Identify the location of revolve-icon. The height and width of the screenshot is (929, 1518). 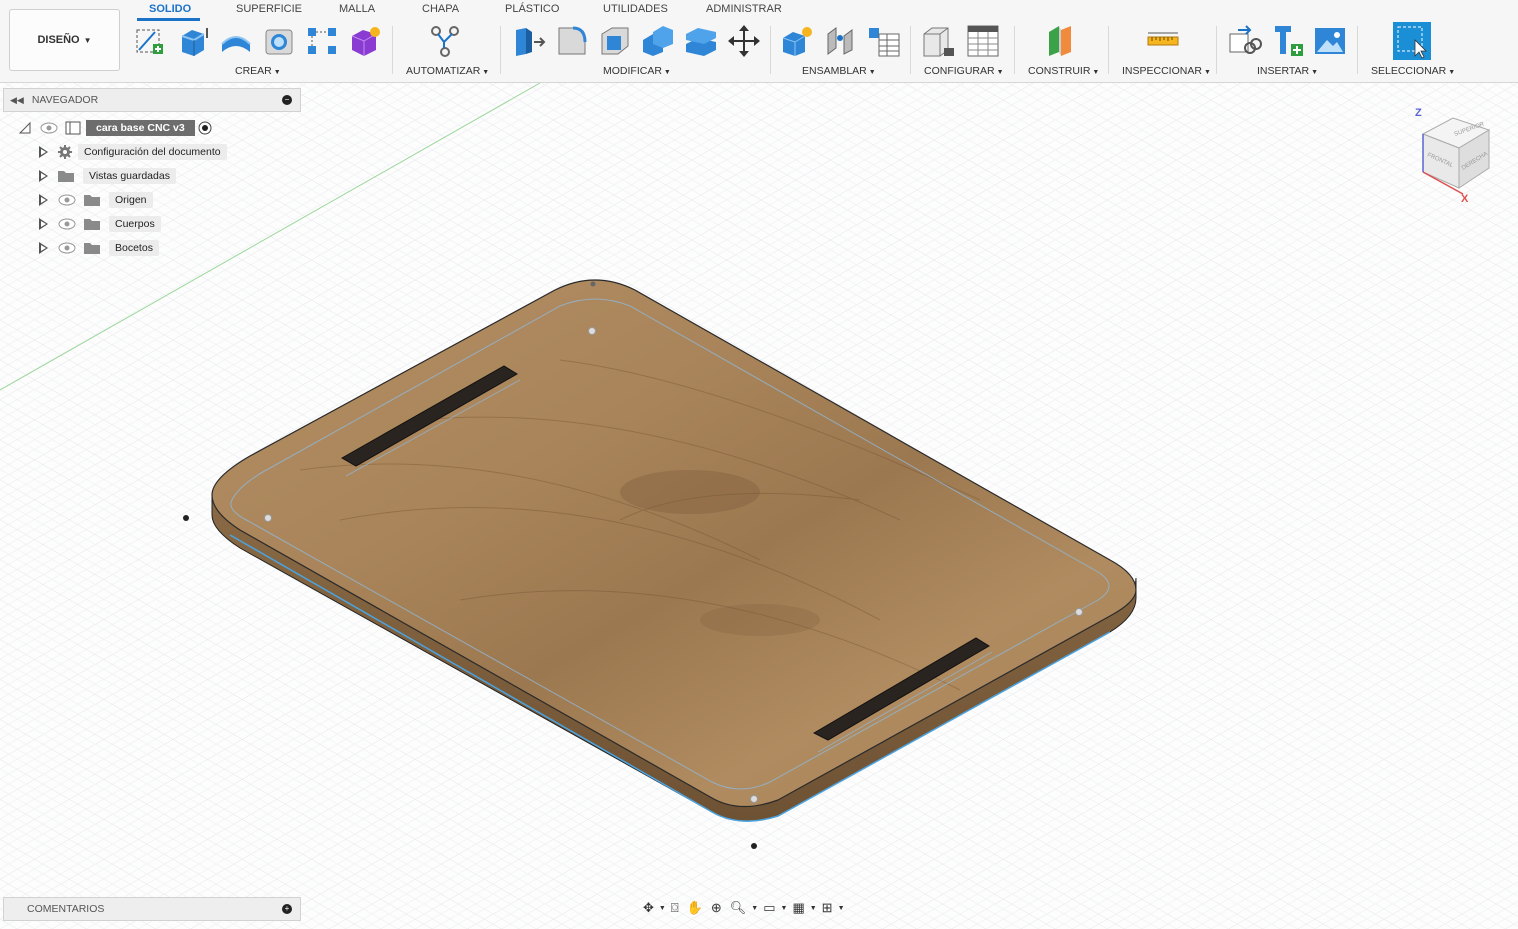
(236, 41).